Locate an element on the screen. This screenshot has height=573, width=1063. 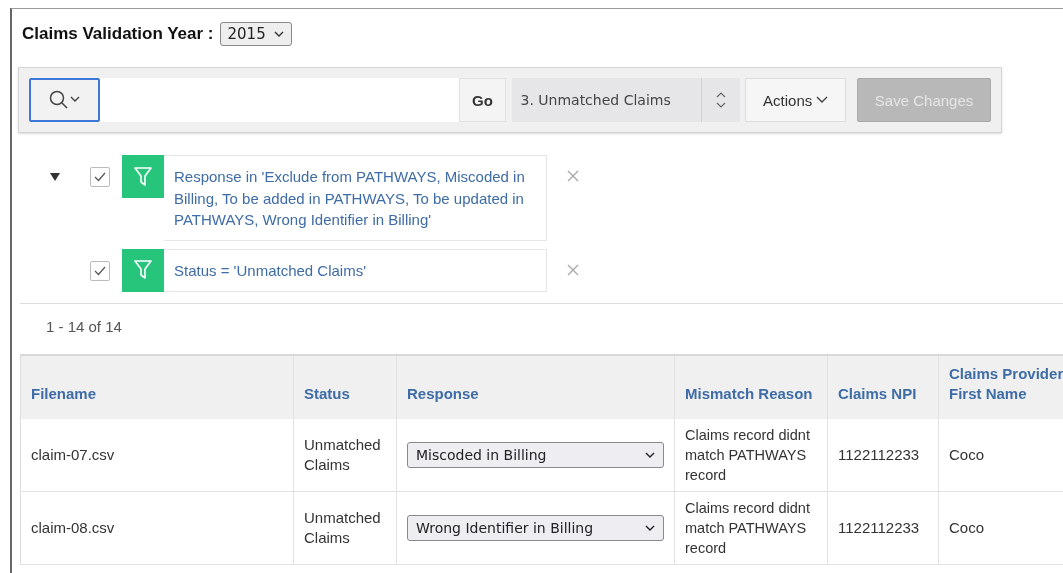
response-select: Miscoded in Billing is located at coordinates (535, 454).